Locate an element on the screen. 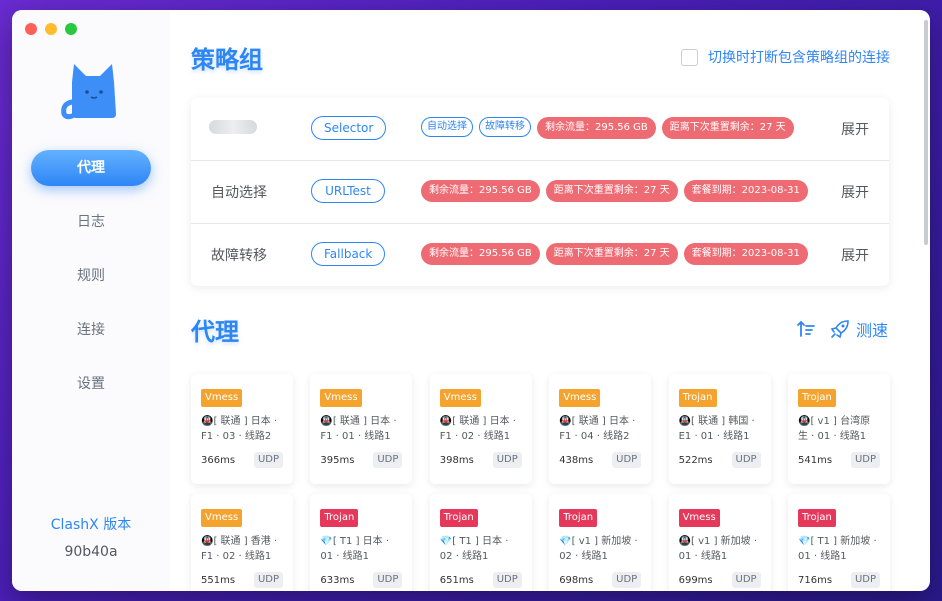 The width and height of the screenshot is (942, 601). window-controls is located at coordinates (51, 29).